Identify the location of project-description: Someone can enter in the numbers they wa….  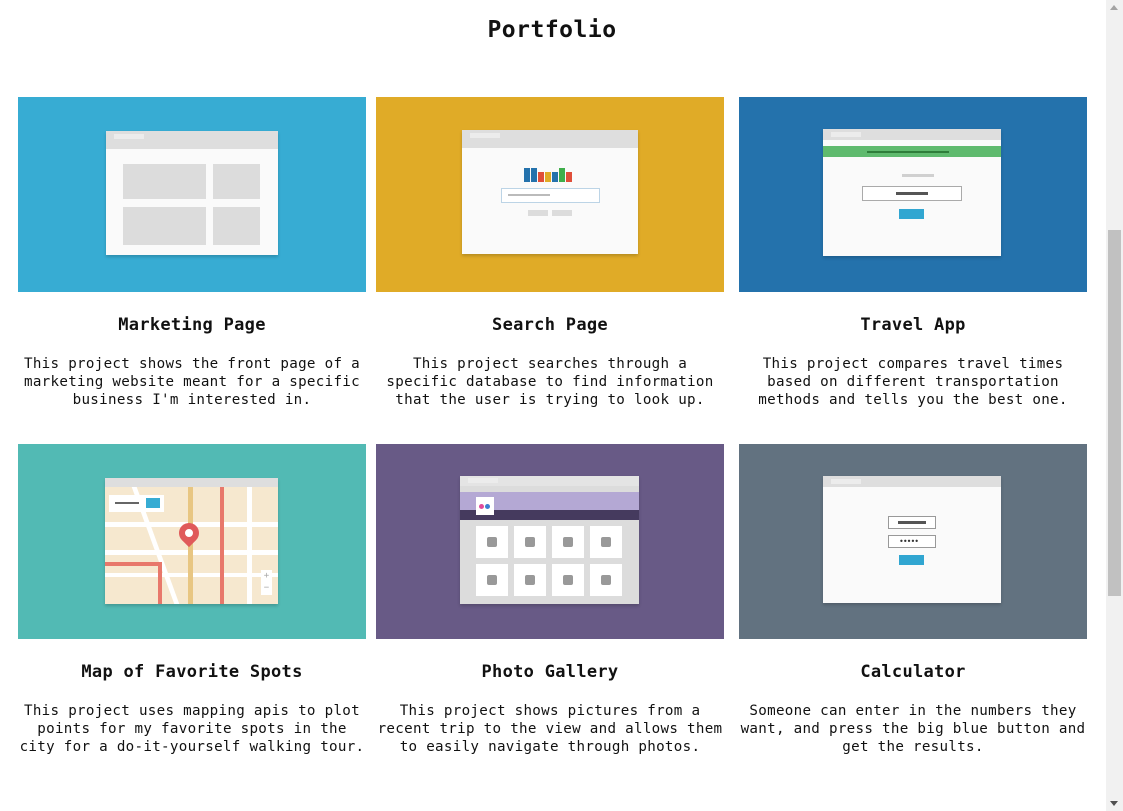
(913, 729).